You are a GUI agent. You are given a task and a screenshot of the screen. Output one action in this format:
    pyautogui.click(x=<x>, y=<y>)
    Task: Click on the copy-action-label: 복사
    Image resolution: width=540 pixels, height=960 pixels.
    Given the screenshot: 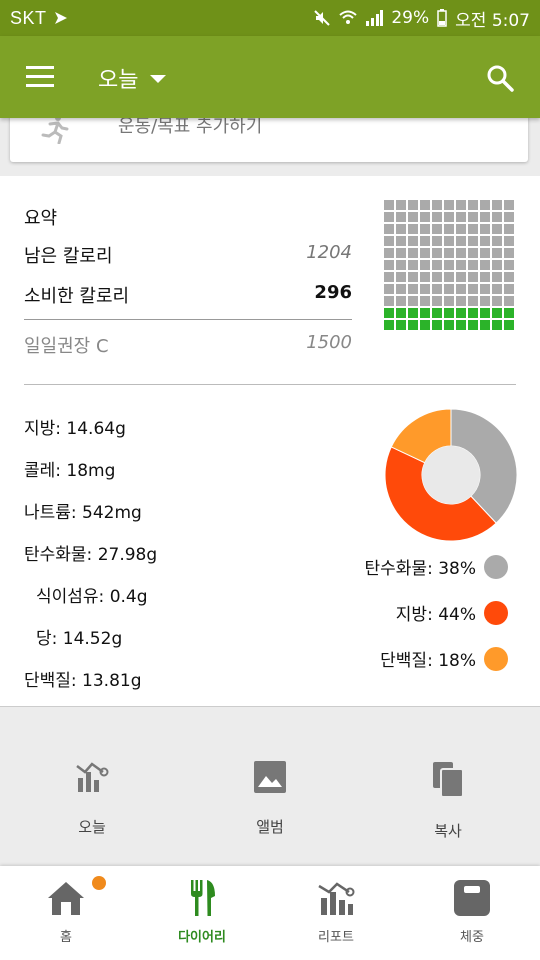 What is the action you would take?
    pyautogui.click(x=448, y=831)
    